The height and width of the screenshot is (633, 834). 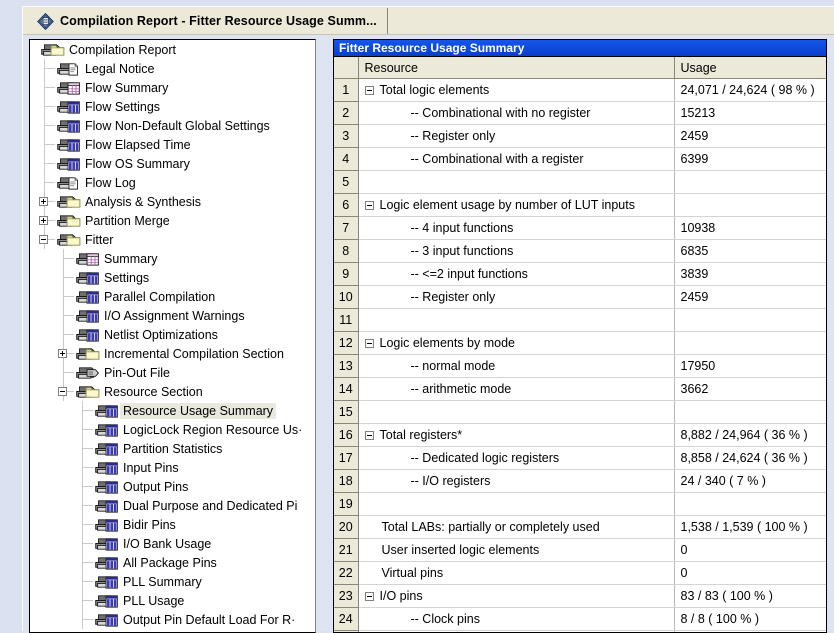 I want to click on table-row: 19, so click(x=580, y=504).